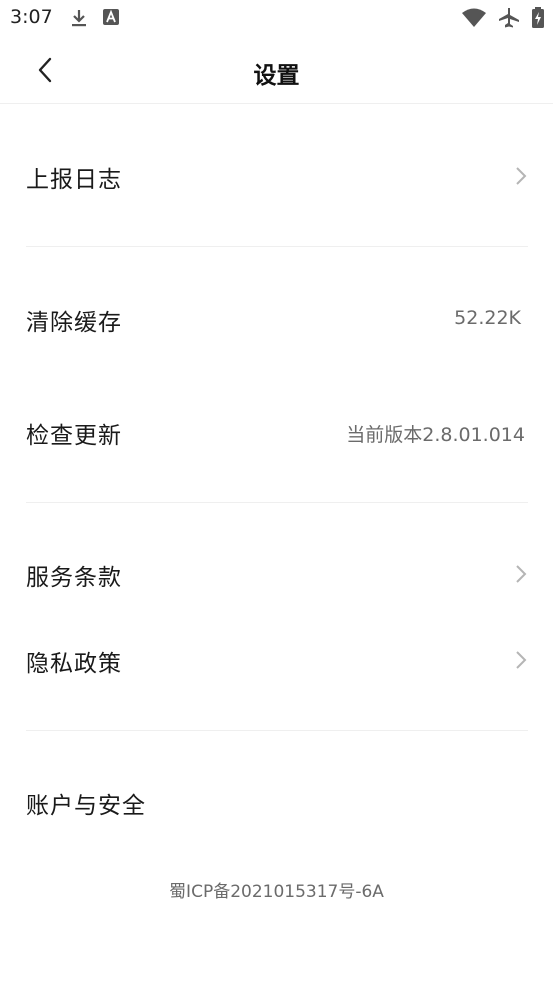 Image resolution: width=553 pixels, height=983 pixels. What do you see at coordinates (276, 660) in the screenshot?
I see `privacy-policy-row: 隐私政策` at bounding box center [276, 660].